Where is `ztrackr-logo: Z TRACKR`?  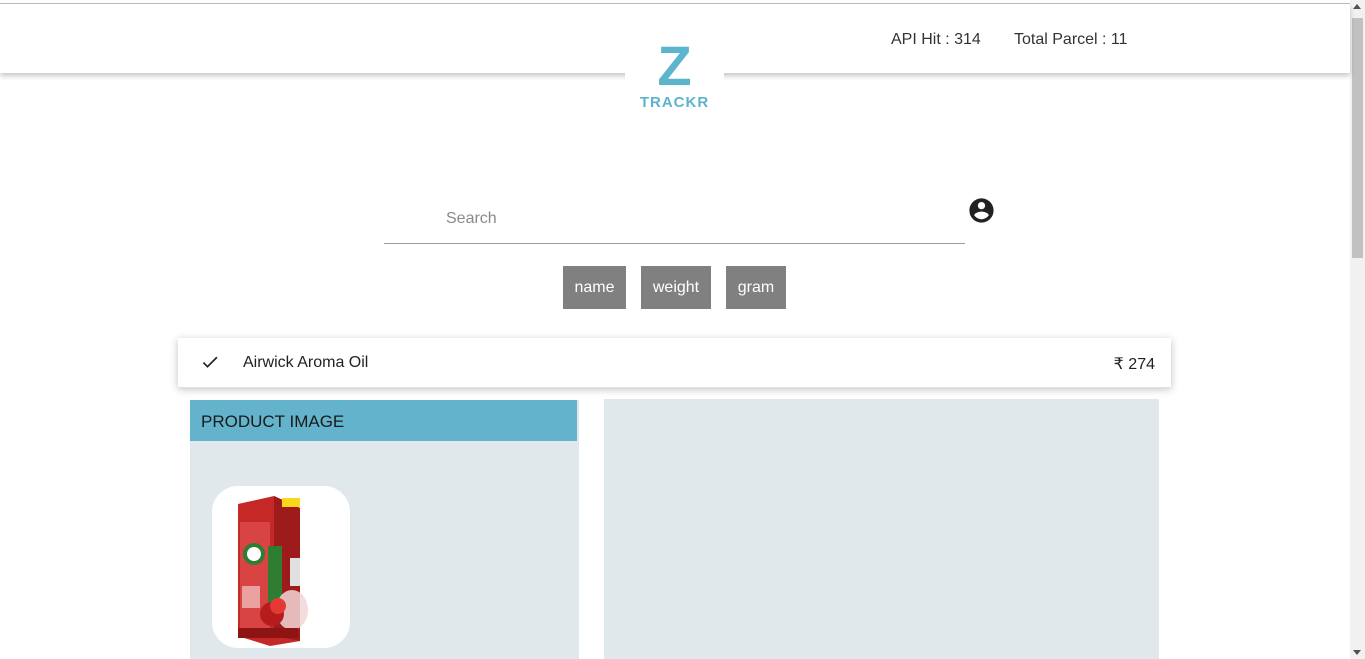
ztrackr-logo: Z TRACKR is located at coordinates (674, 78).